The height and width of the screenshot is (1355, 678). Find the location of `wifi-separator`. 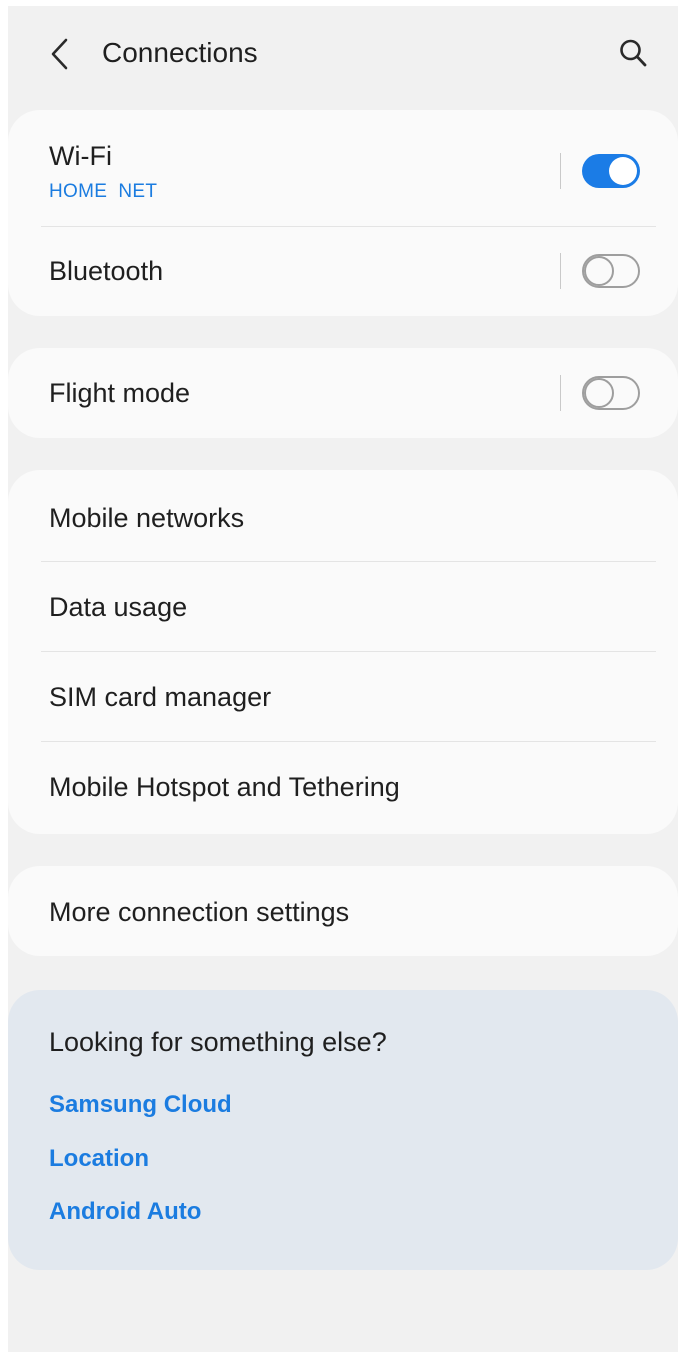

wifi-separator is located at coordinates (560, 171).